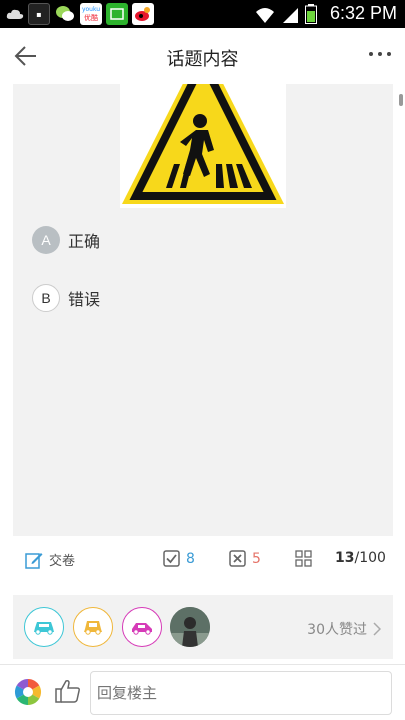  I want to click on notification-icons: ▪ youku 优酷, so click(80, 14).